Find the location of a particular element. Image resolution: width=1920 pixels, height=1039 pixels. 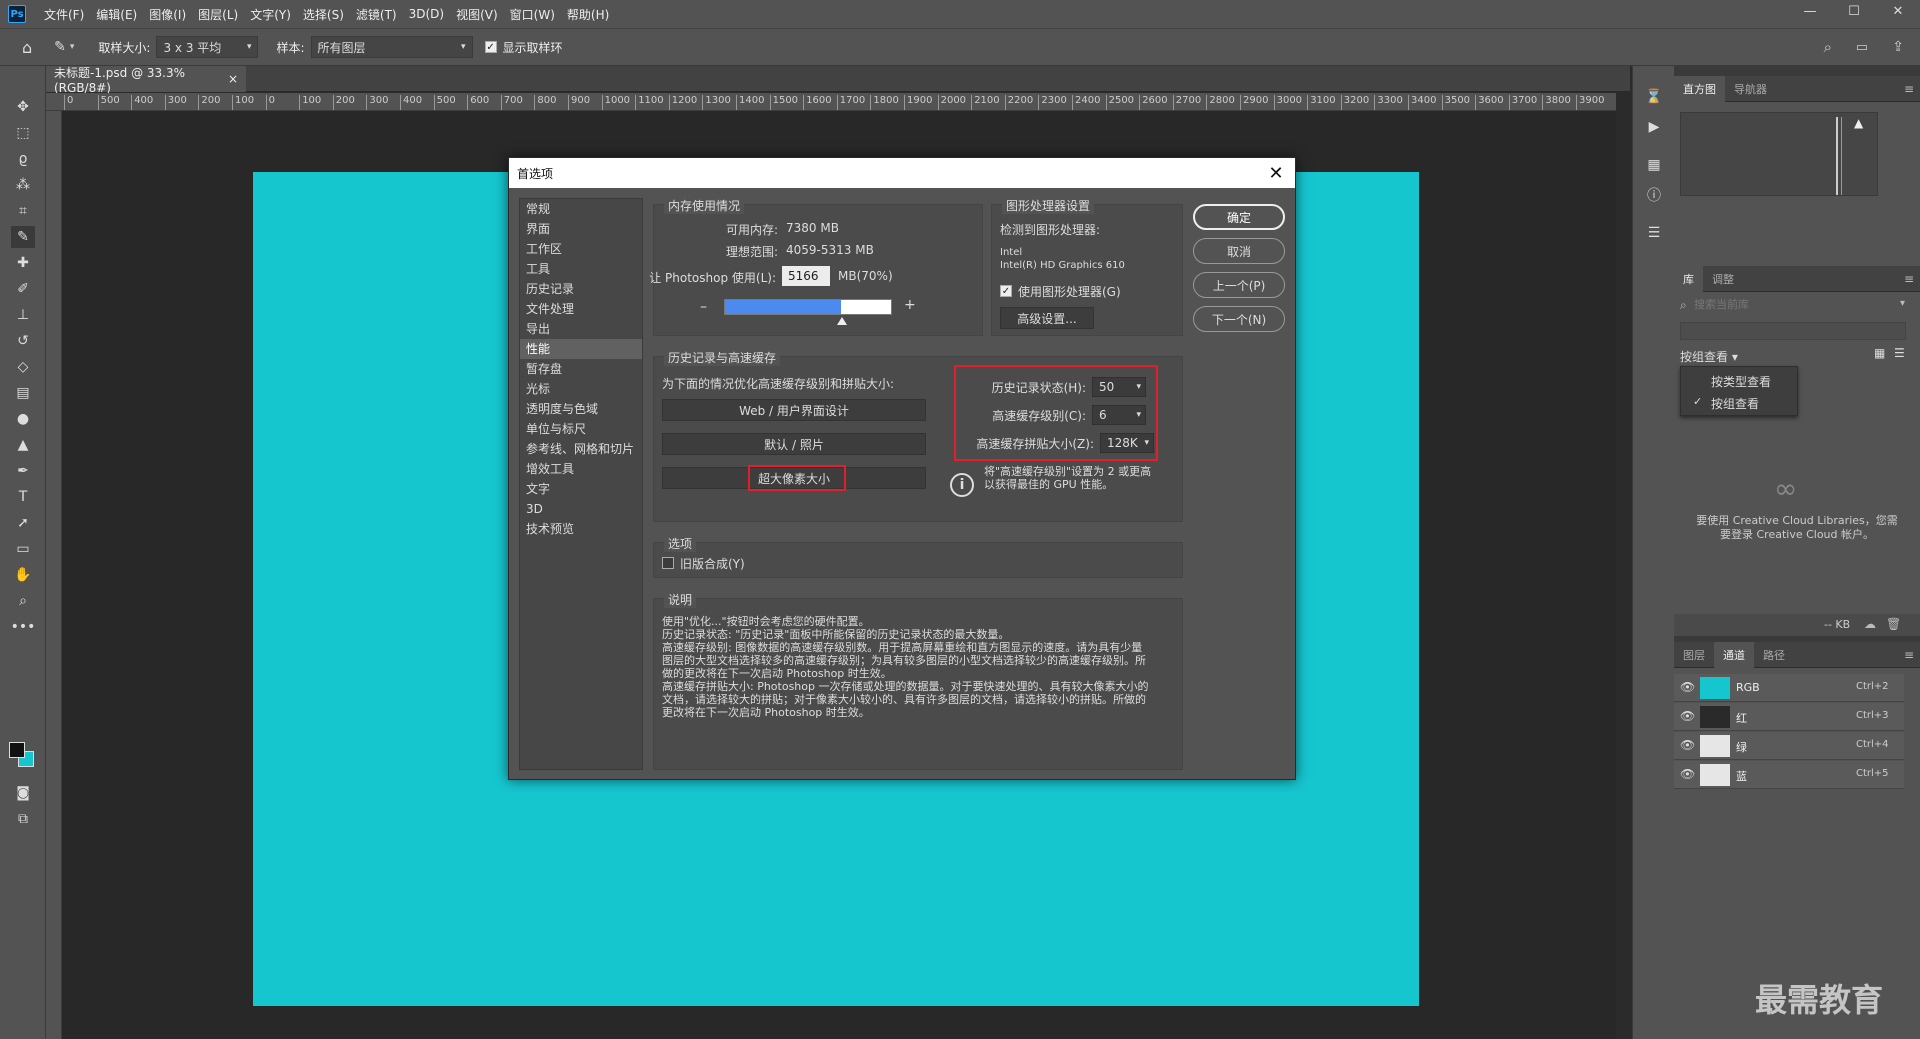

library-search-input: 搜索当前库 is located at coordinates (1796, 305).